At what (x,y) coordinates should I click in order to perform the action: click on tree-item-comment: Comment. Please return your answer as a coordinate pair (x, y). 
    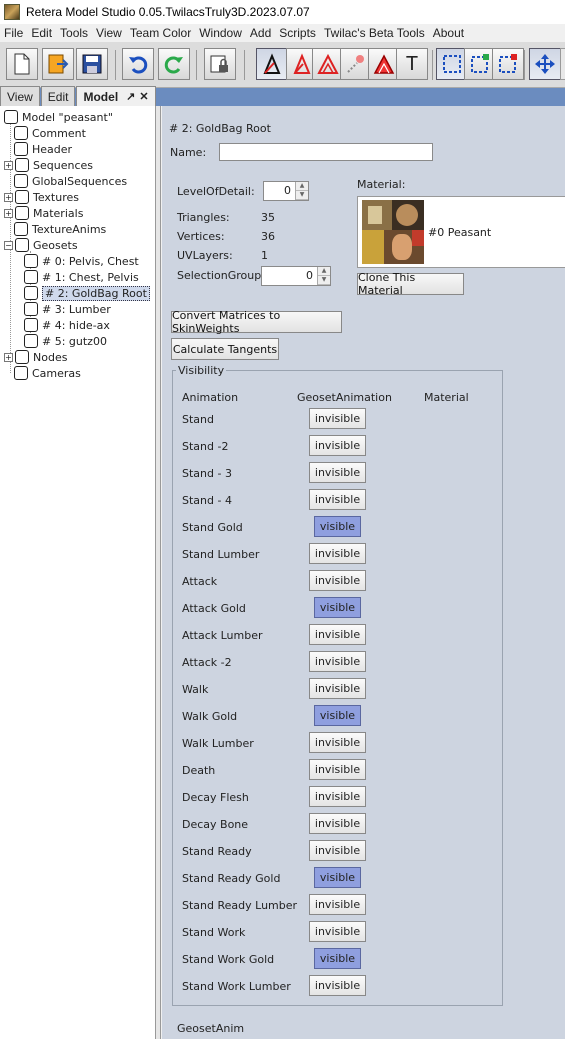
    Looking at the image, I should click on (50, 133).